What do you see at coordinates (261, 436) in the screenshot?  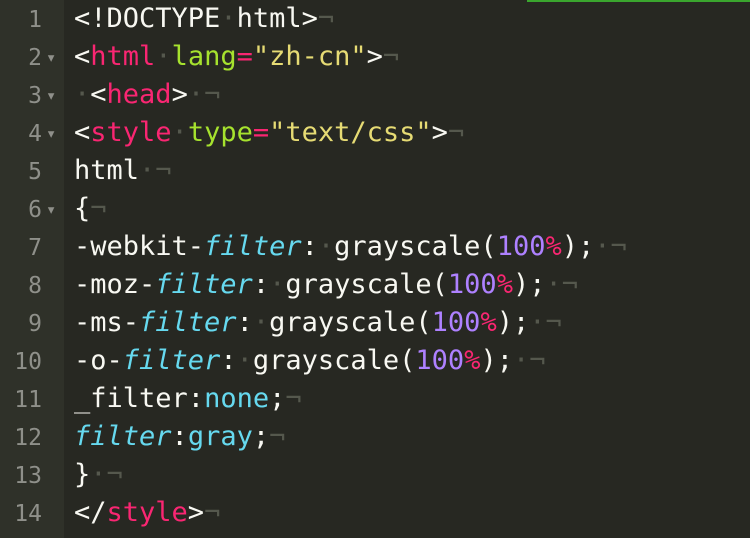 I see `code-token: ;` at bounding box center [261, 436].